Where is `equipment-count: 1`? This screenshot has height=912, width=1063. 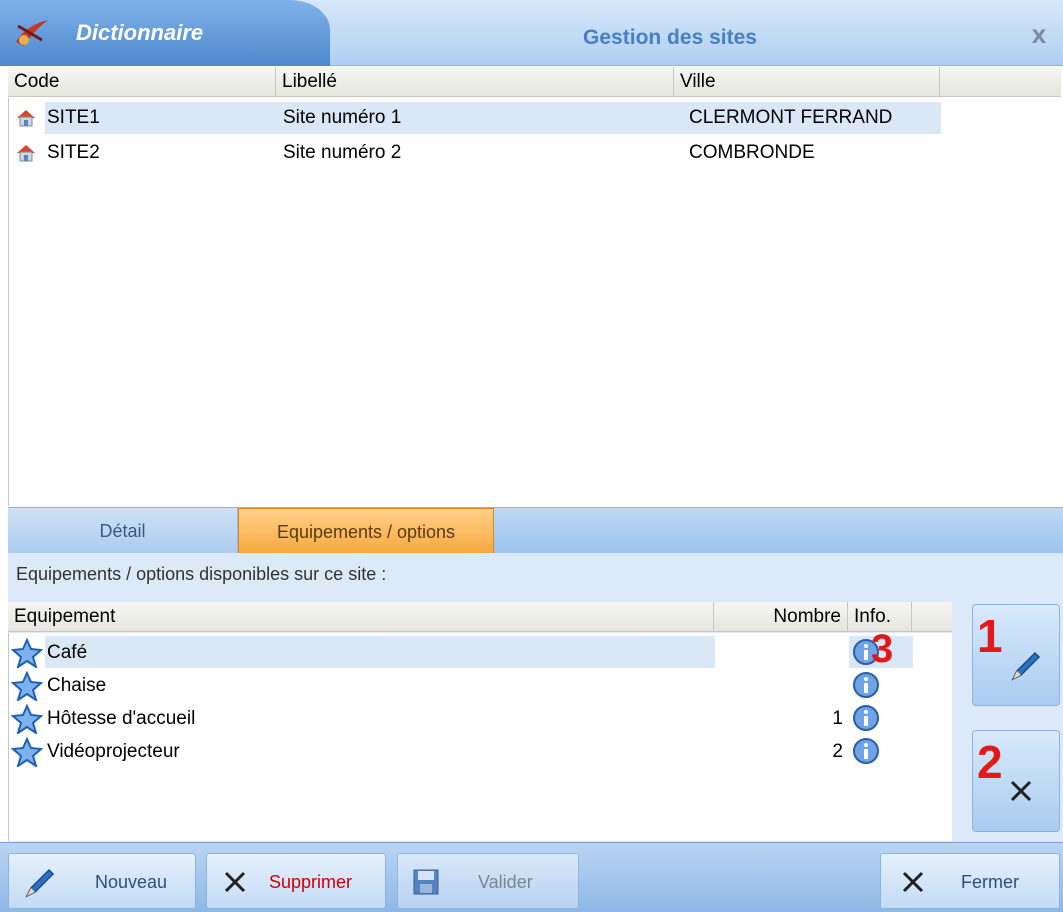 equipment-count: 1 is located at coordinates (837, 718).